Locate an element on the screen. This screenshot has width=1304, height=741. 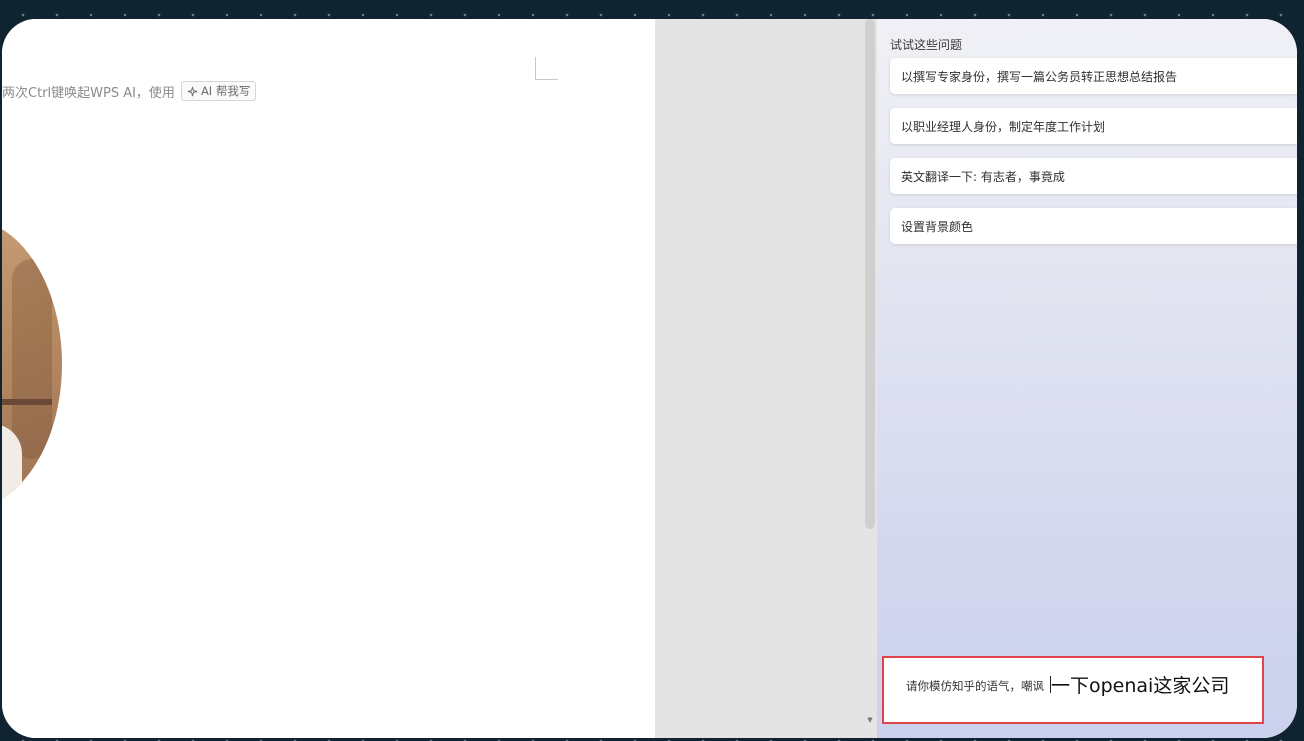
page-corner-mark is located at coordinates (546, 68).